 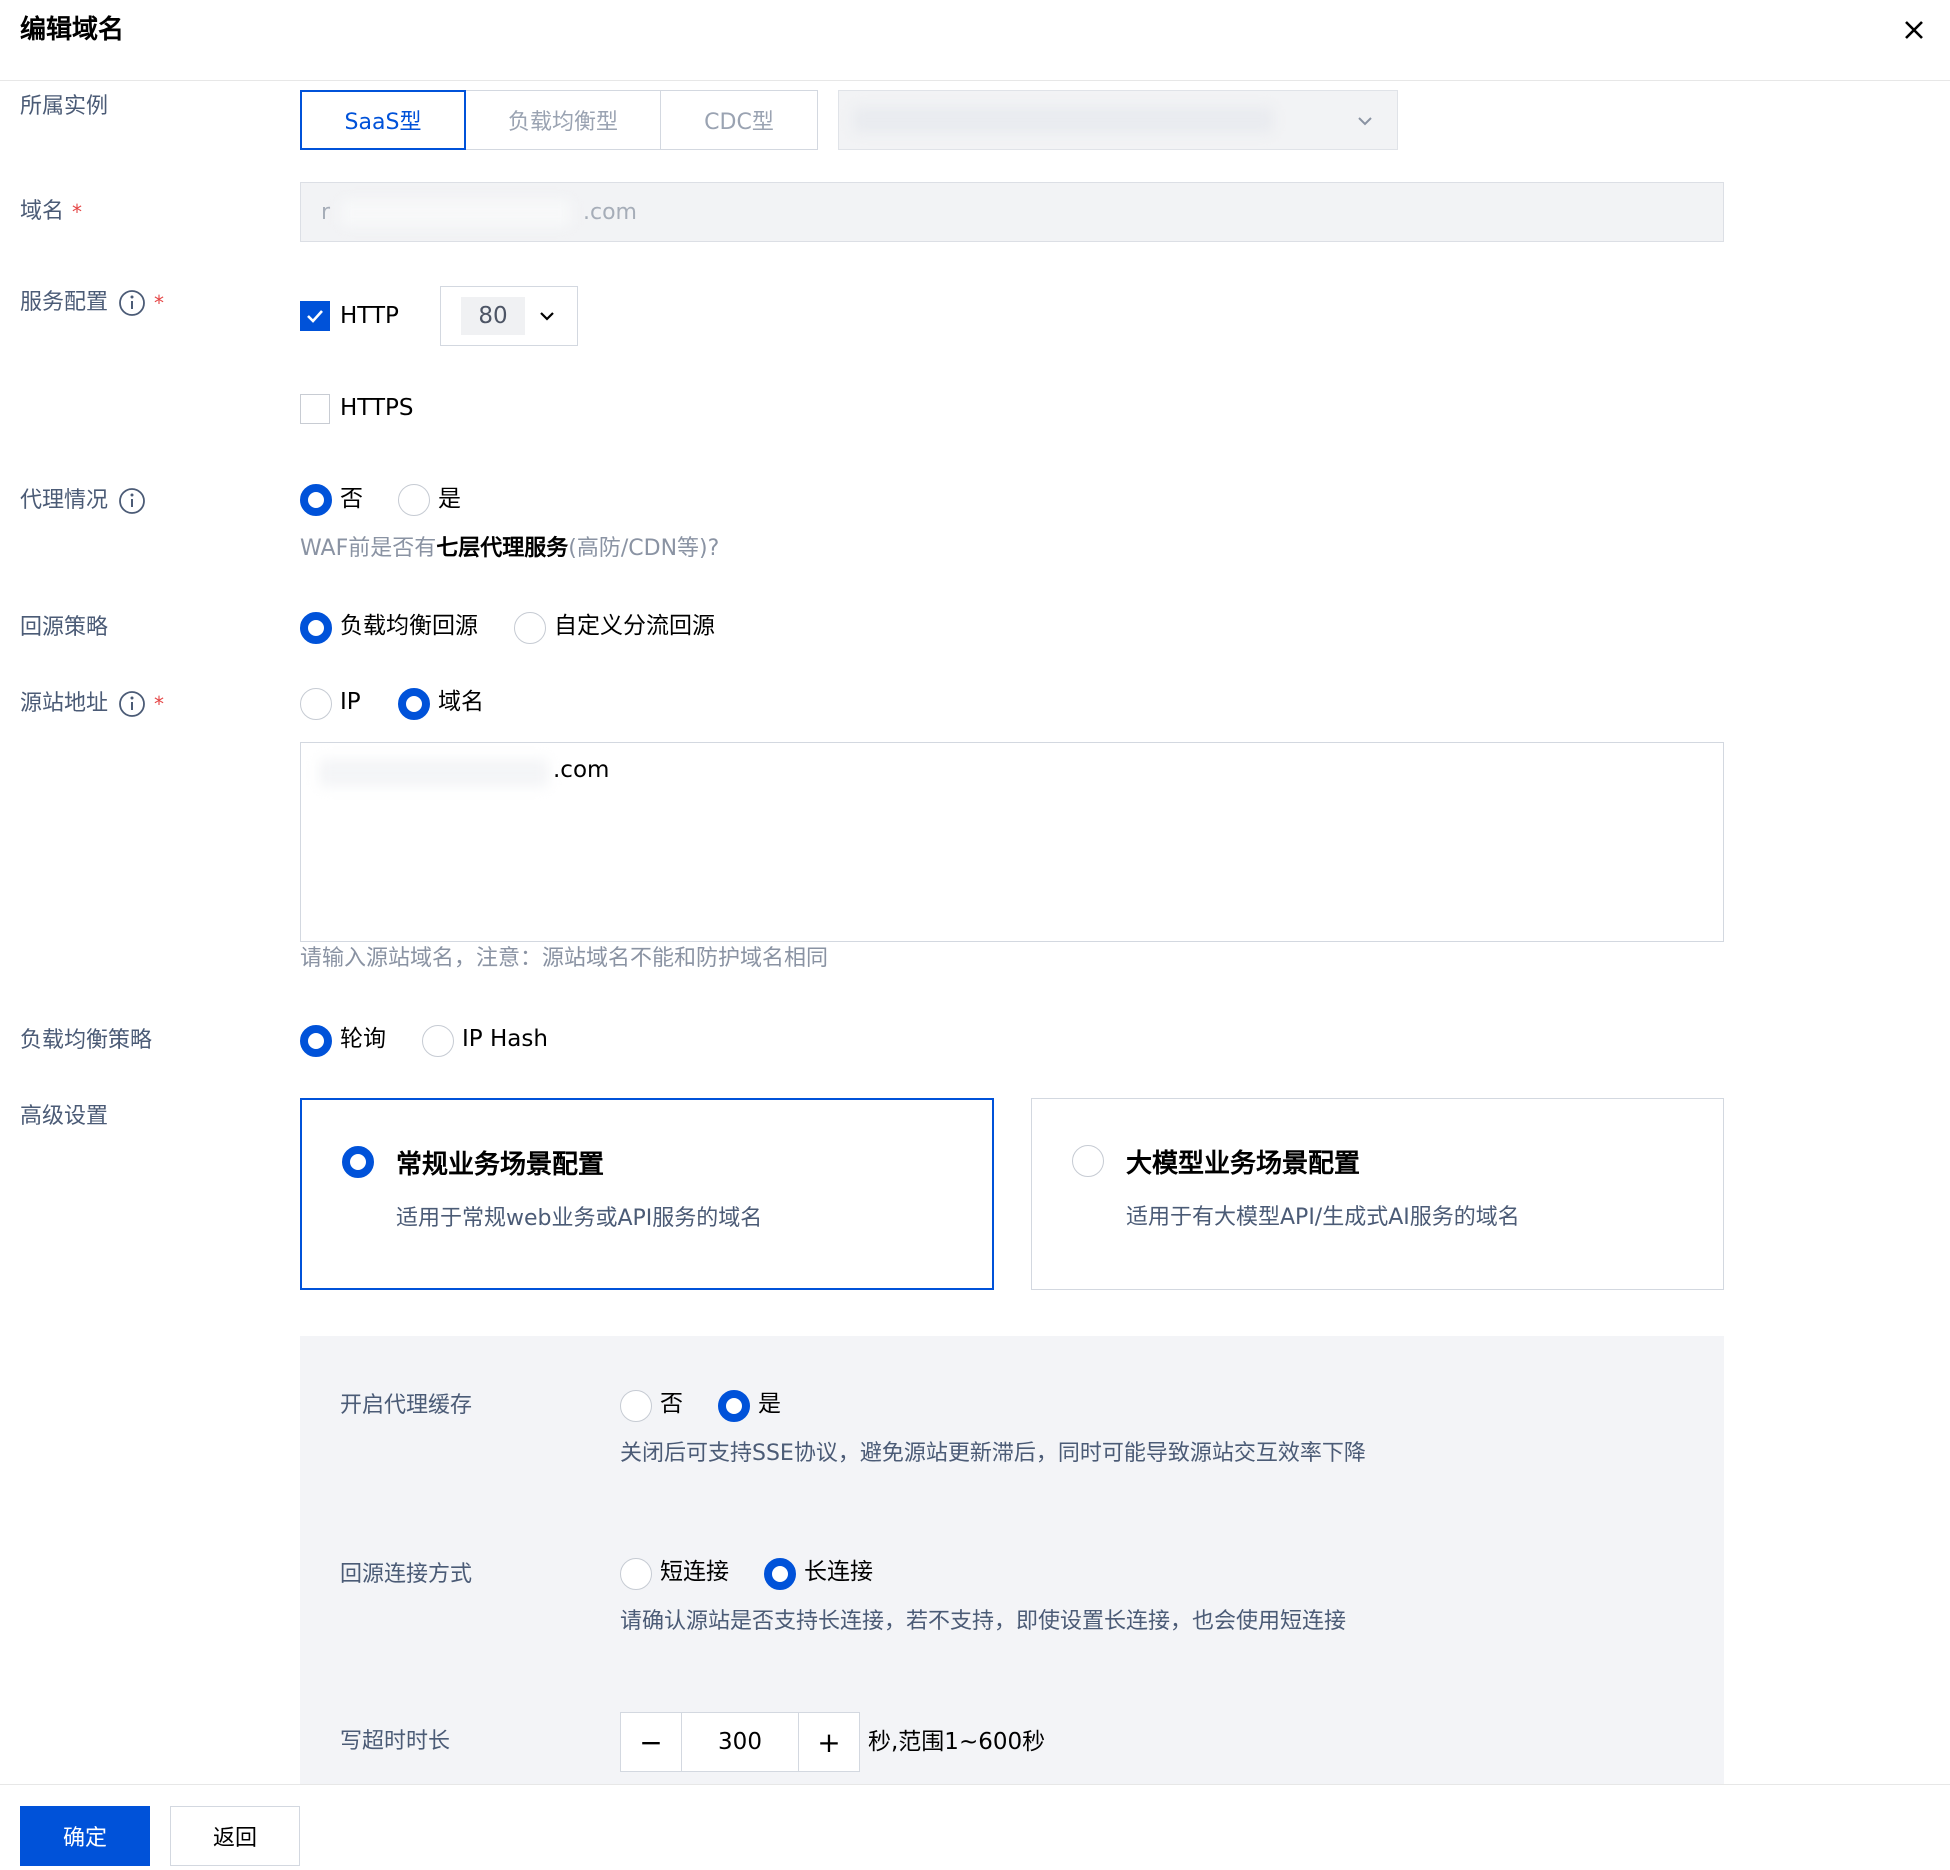 What do you see at coordinates (983, 1621) in the screenshot?
I see `connection-hint: 请确认源站是否支持长连接，若不支持，即使设置长连接，也会使用短连接` at bounding box center [983, 1621].